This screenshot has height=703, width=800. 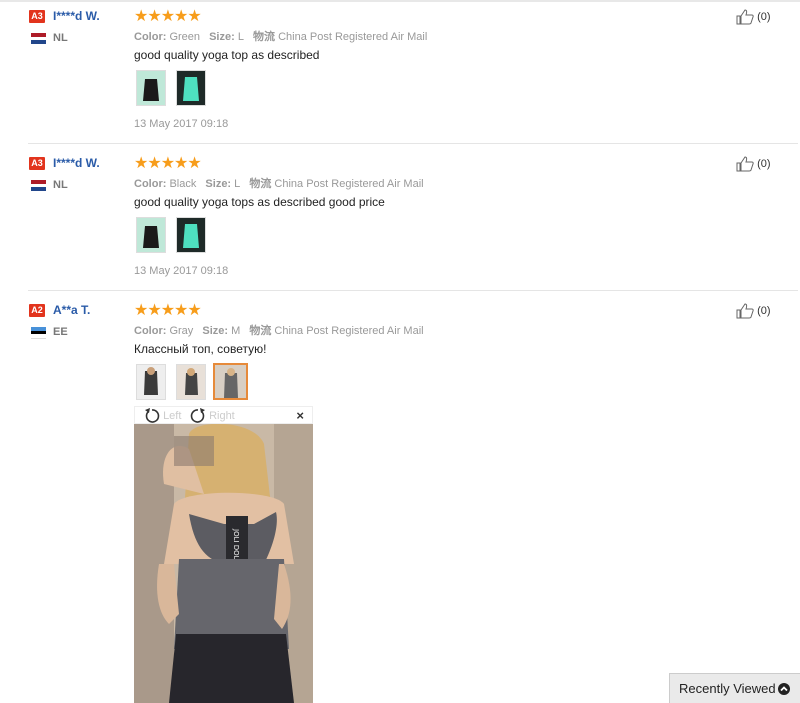 What do you see at coordinates (223, 563) in the screenshot?
I see `enlarged-review-photo: JOLI DOLL` at bounding box center [223, 563].